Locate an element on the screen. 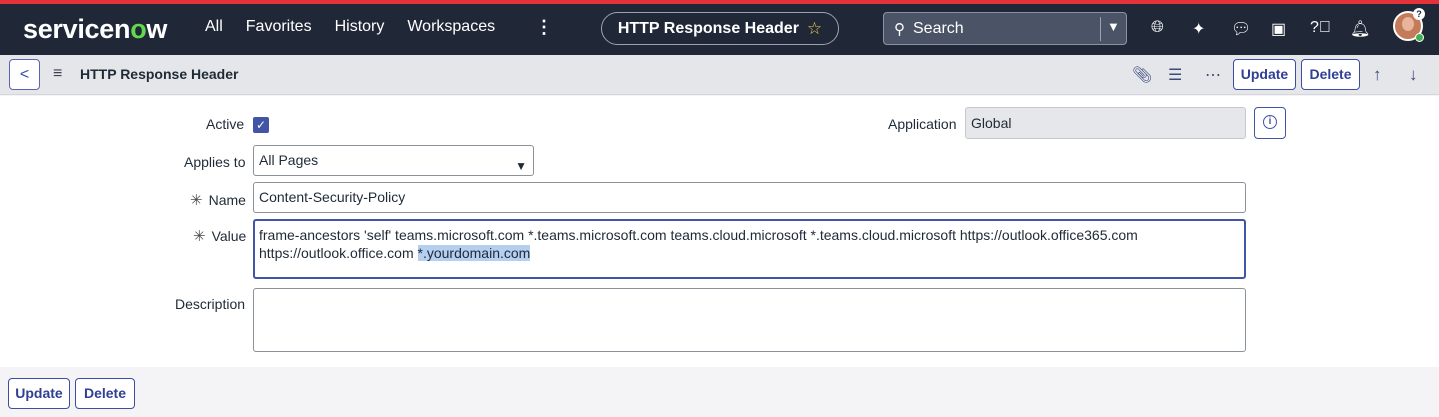  help-icon: ?⃝ is located at coordinates (1320, 28).